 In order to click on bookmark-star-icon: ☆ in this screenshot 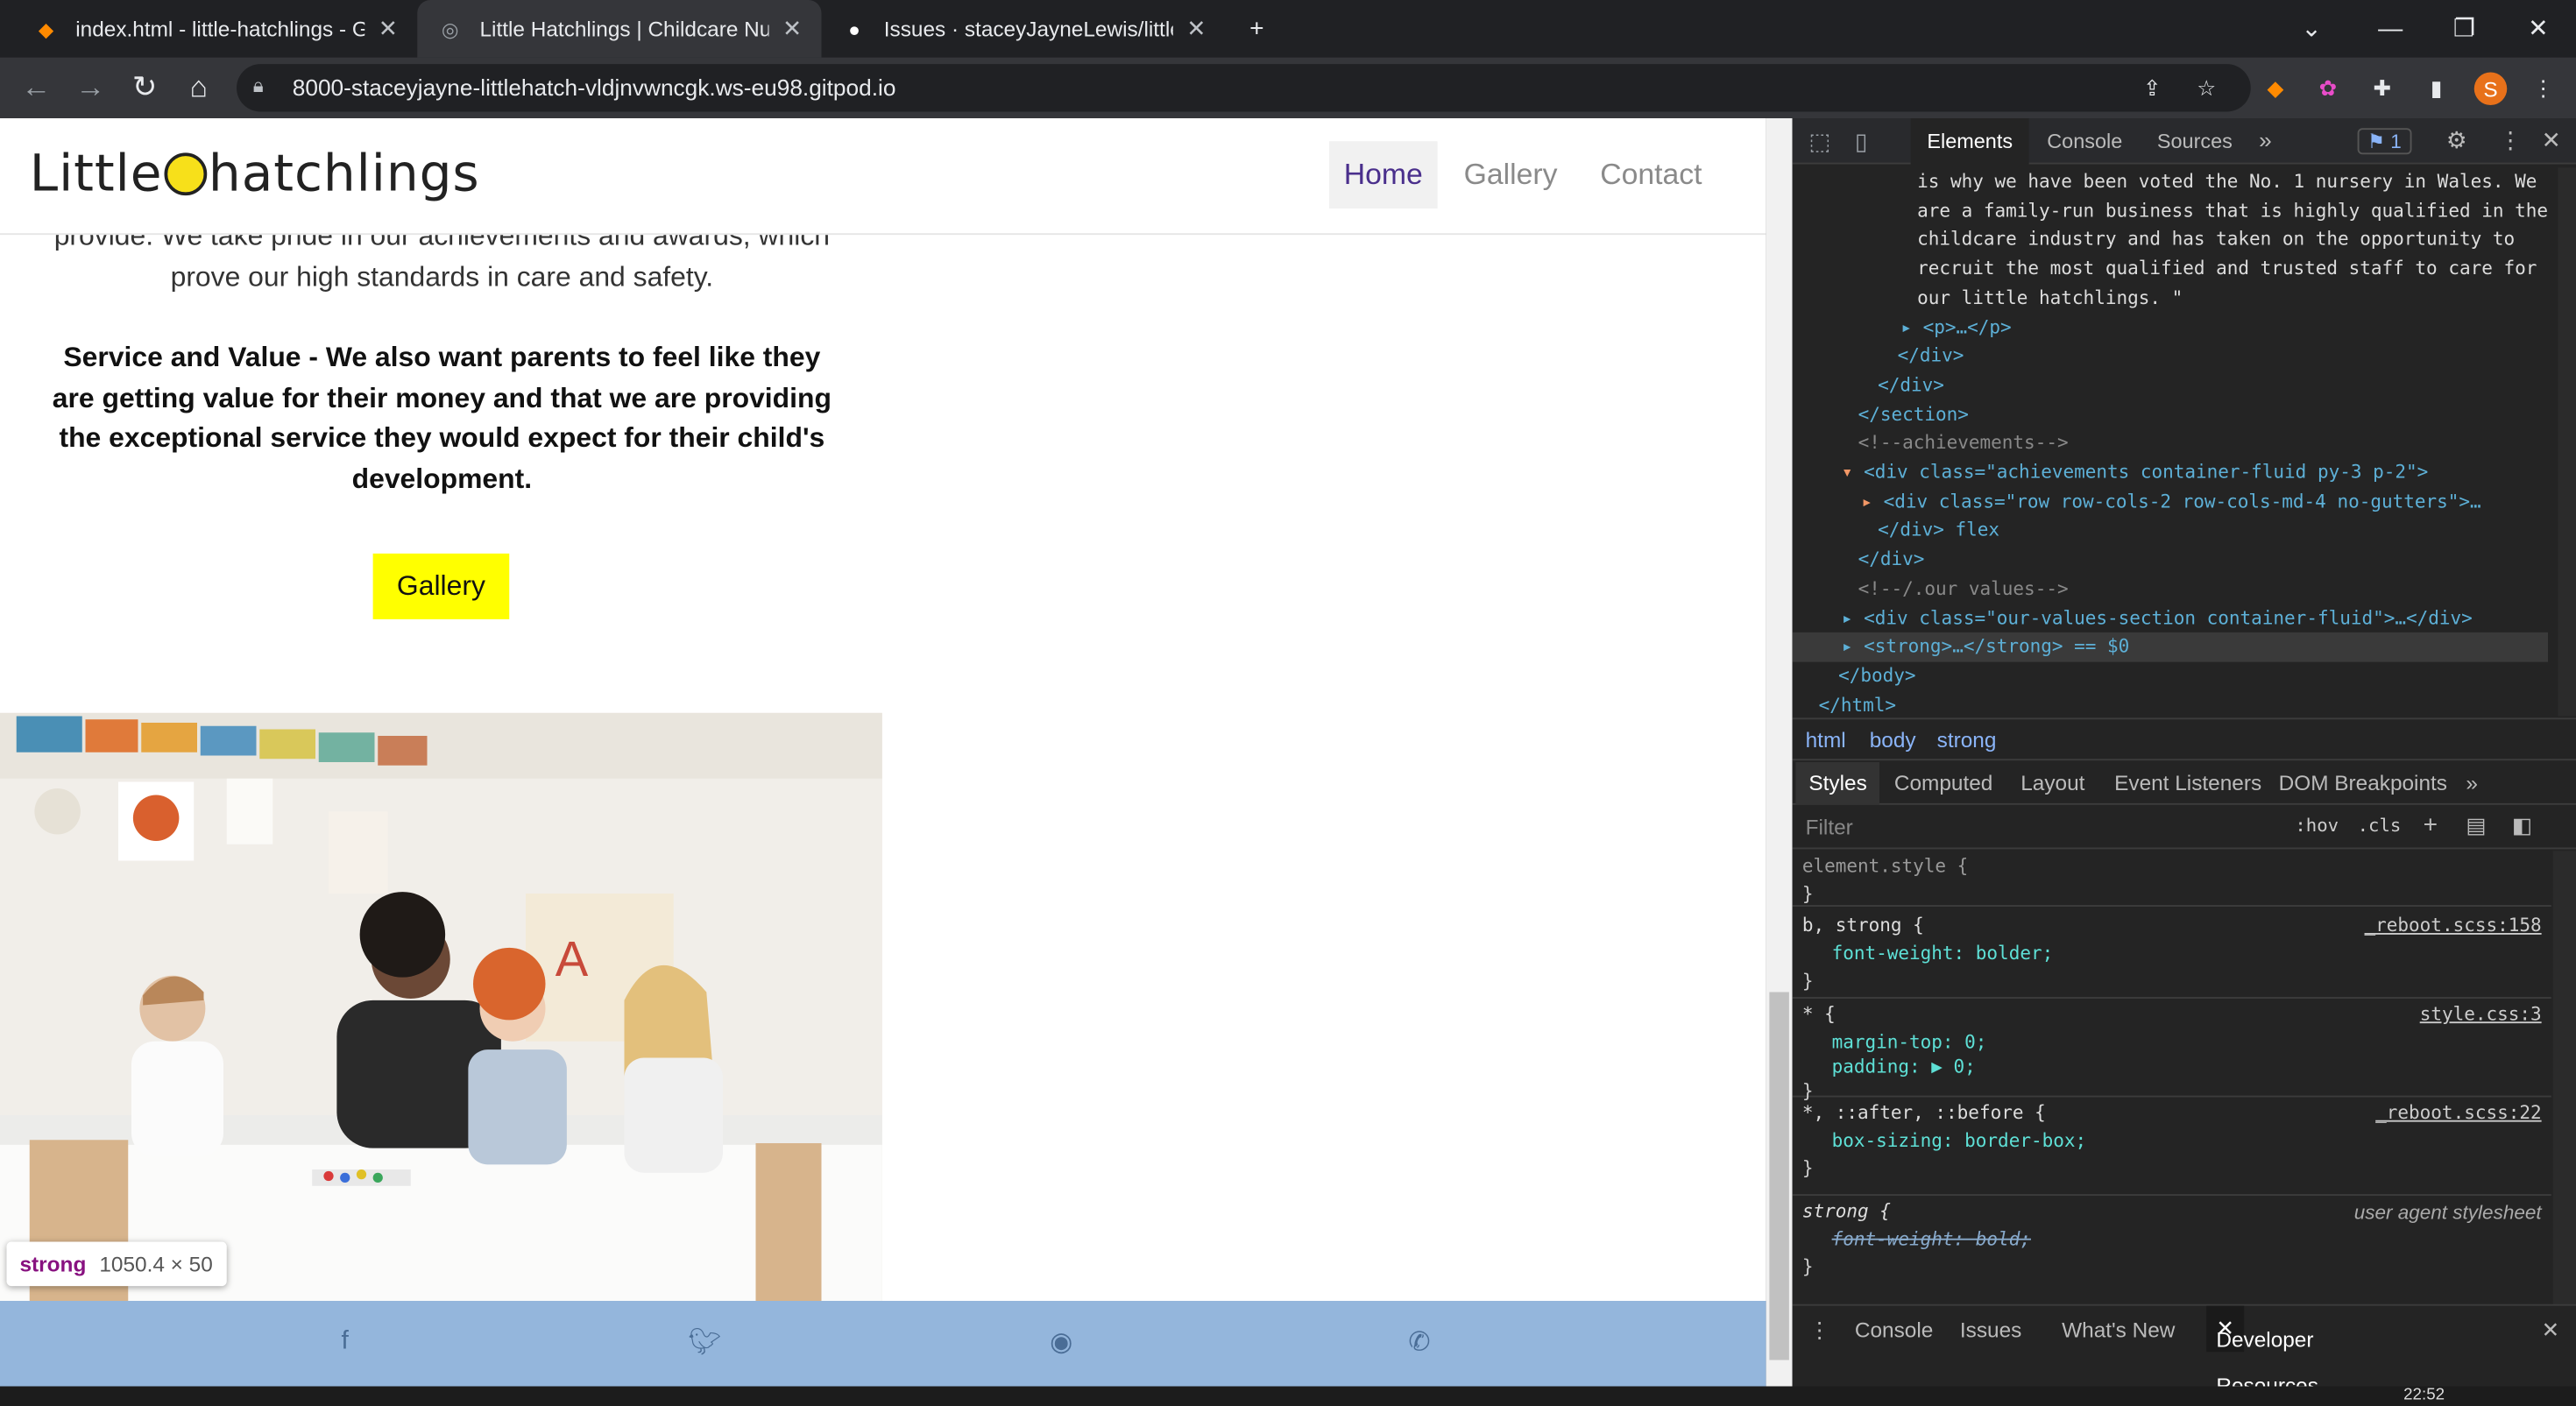, I will do `click(2206, 90)`.